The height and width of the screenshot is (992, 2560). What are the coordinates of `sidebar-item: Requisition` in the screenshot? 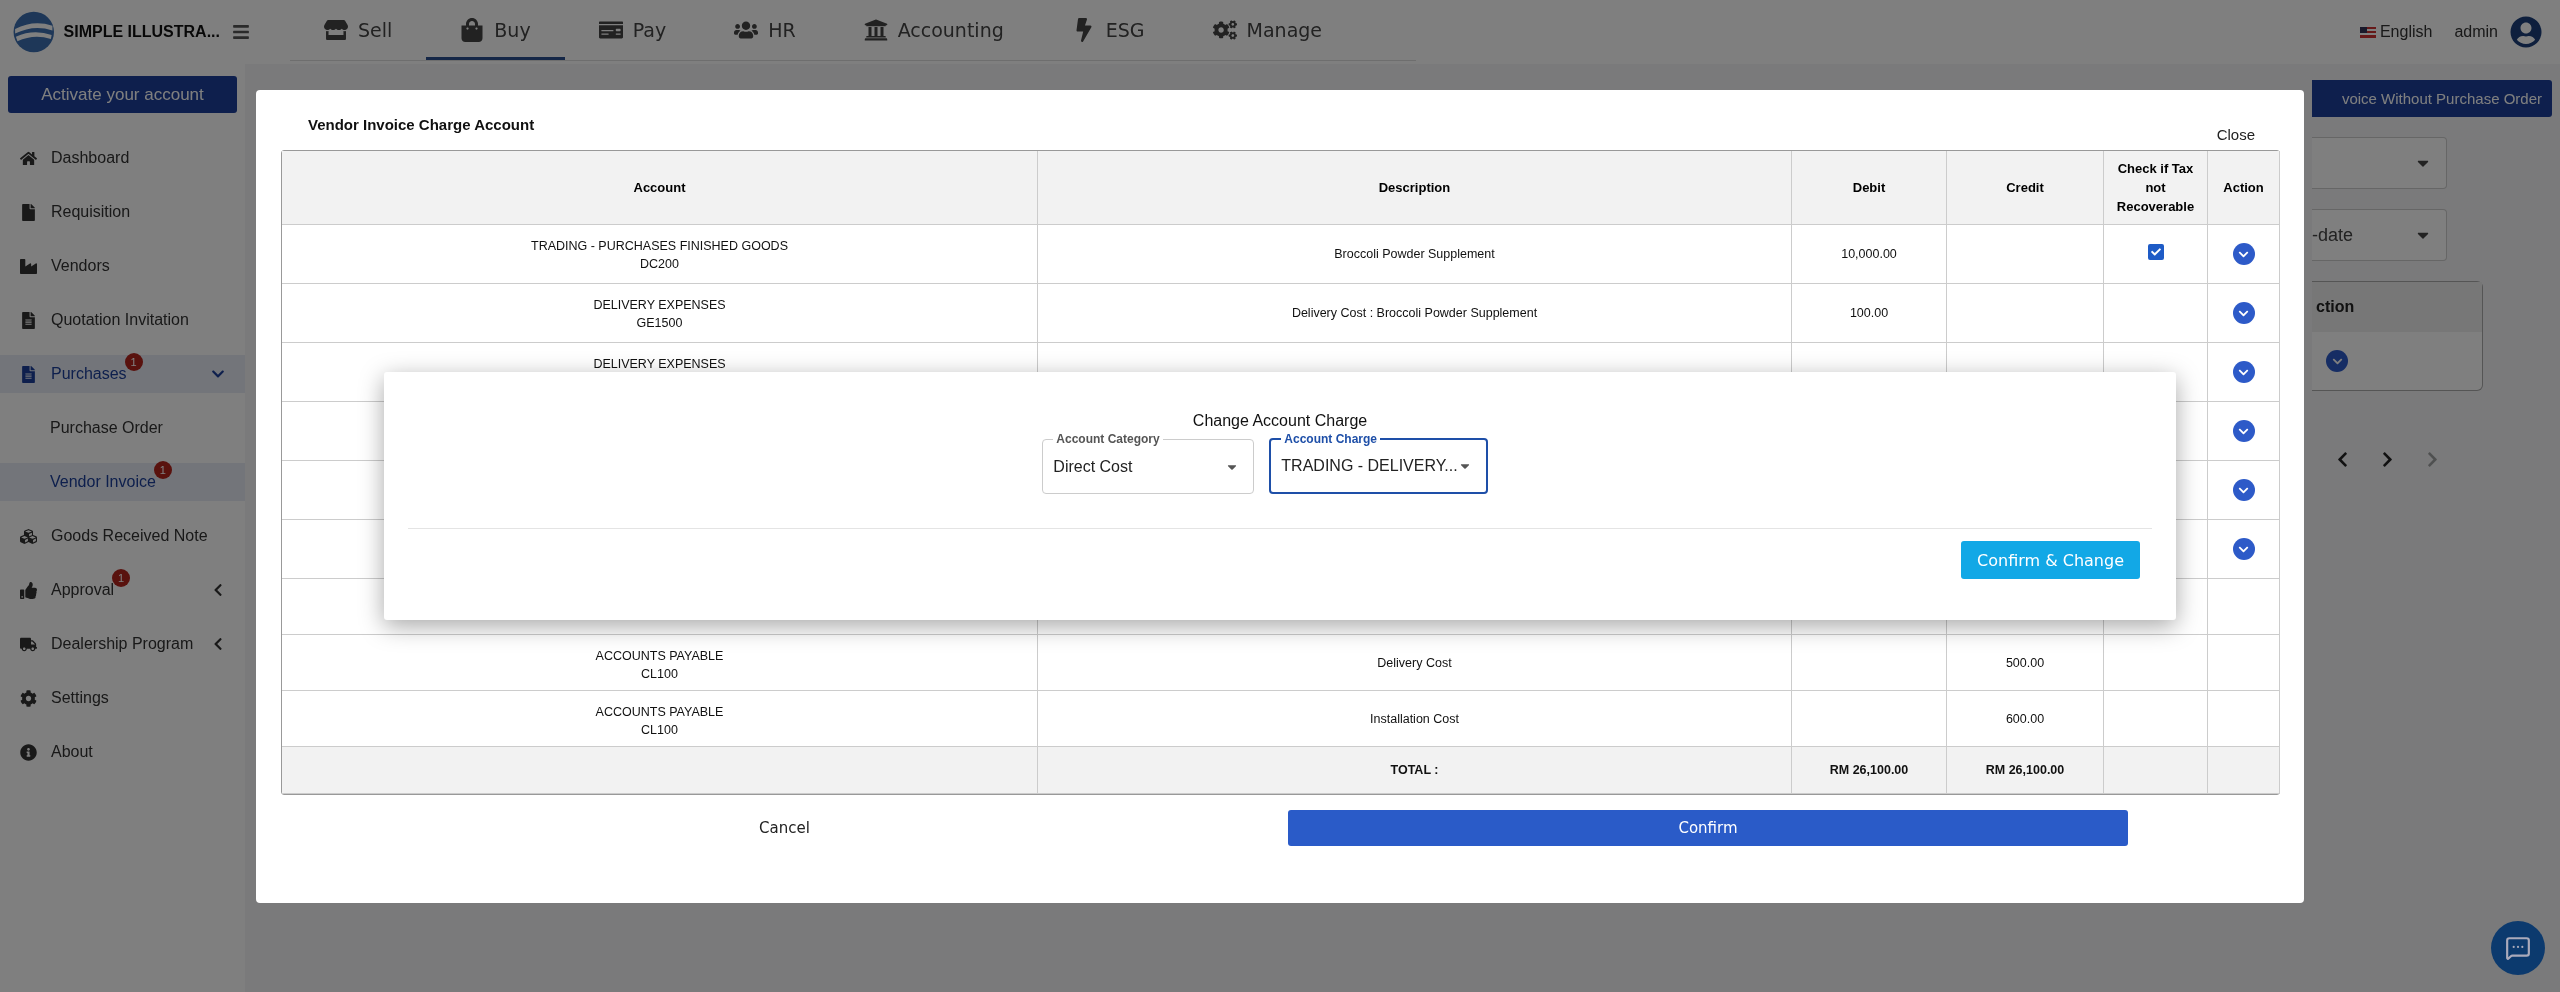 It's located at (122, 212).